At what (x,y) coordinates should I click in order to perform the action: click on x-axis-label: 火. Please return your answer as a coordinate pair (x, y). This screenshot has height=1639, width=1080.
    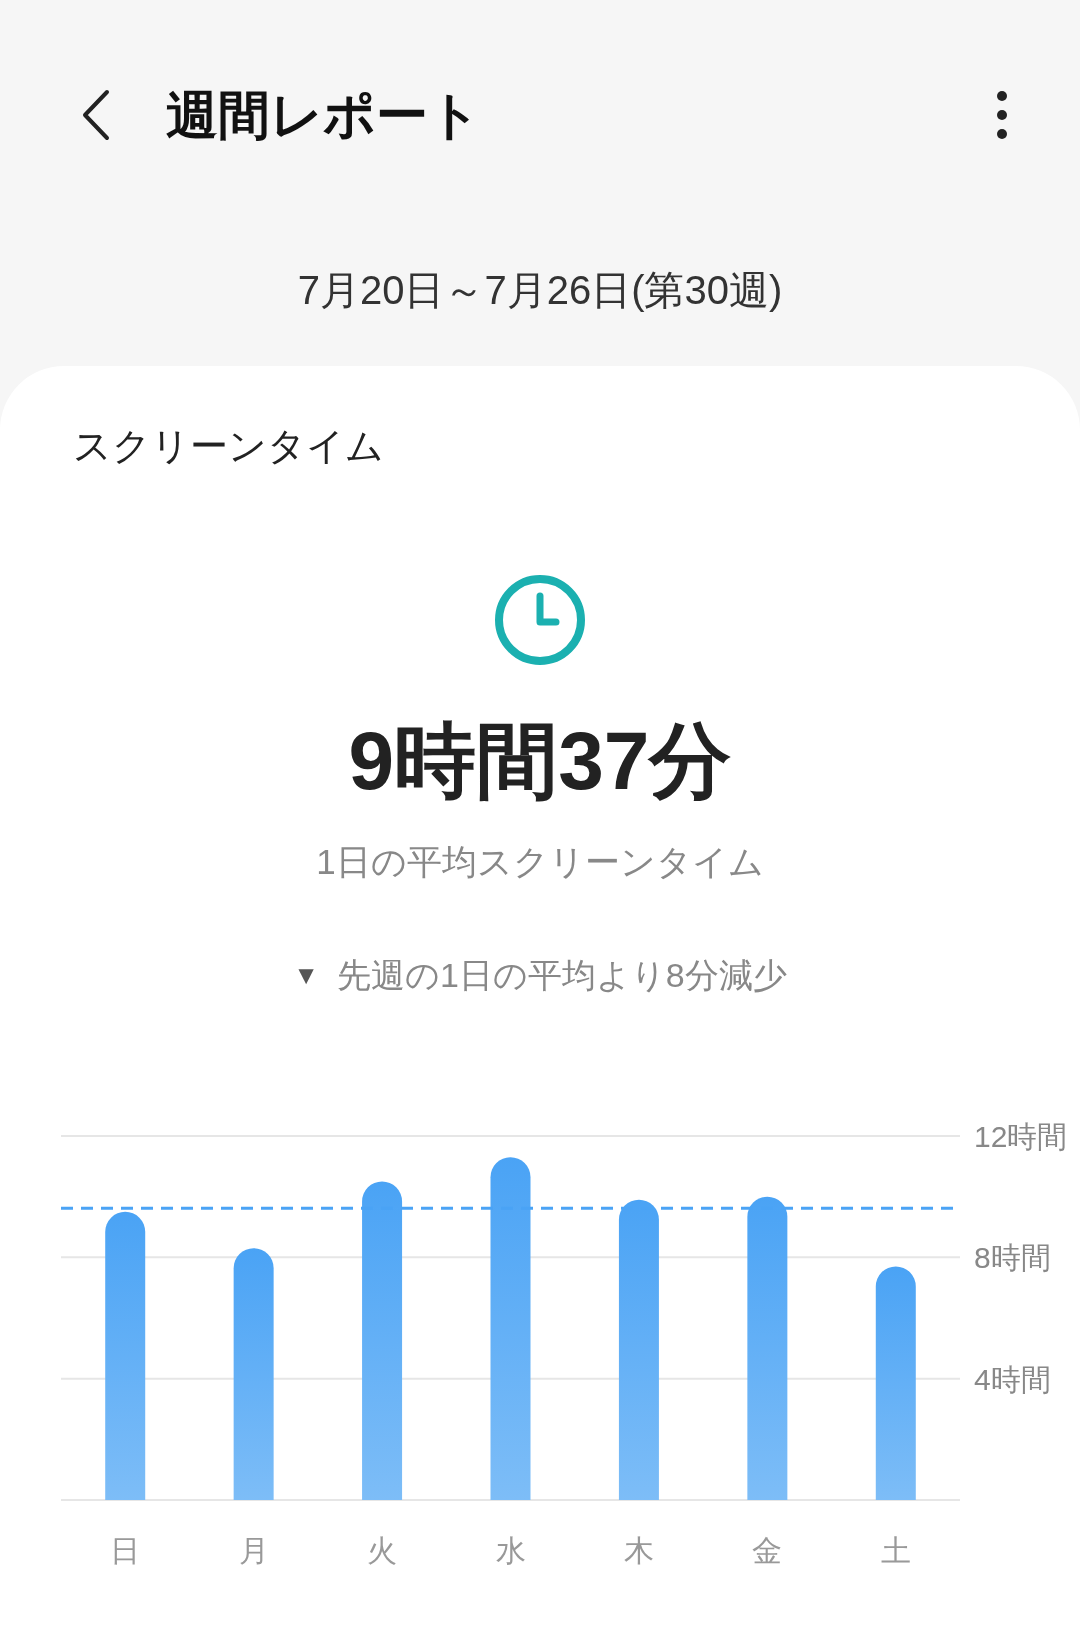
    Looking at the image, I should click on (382, 1550).